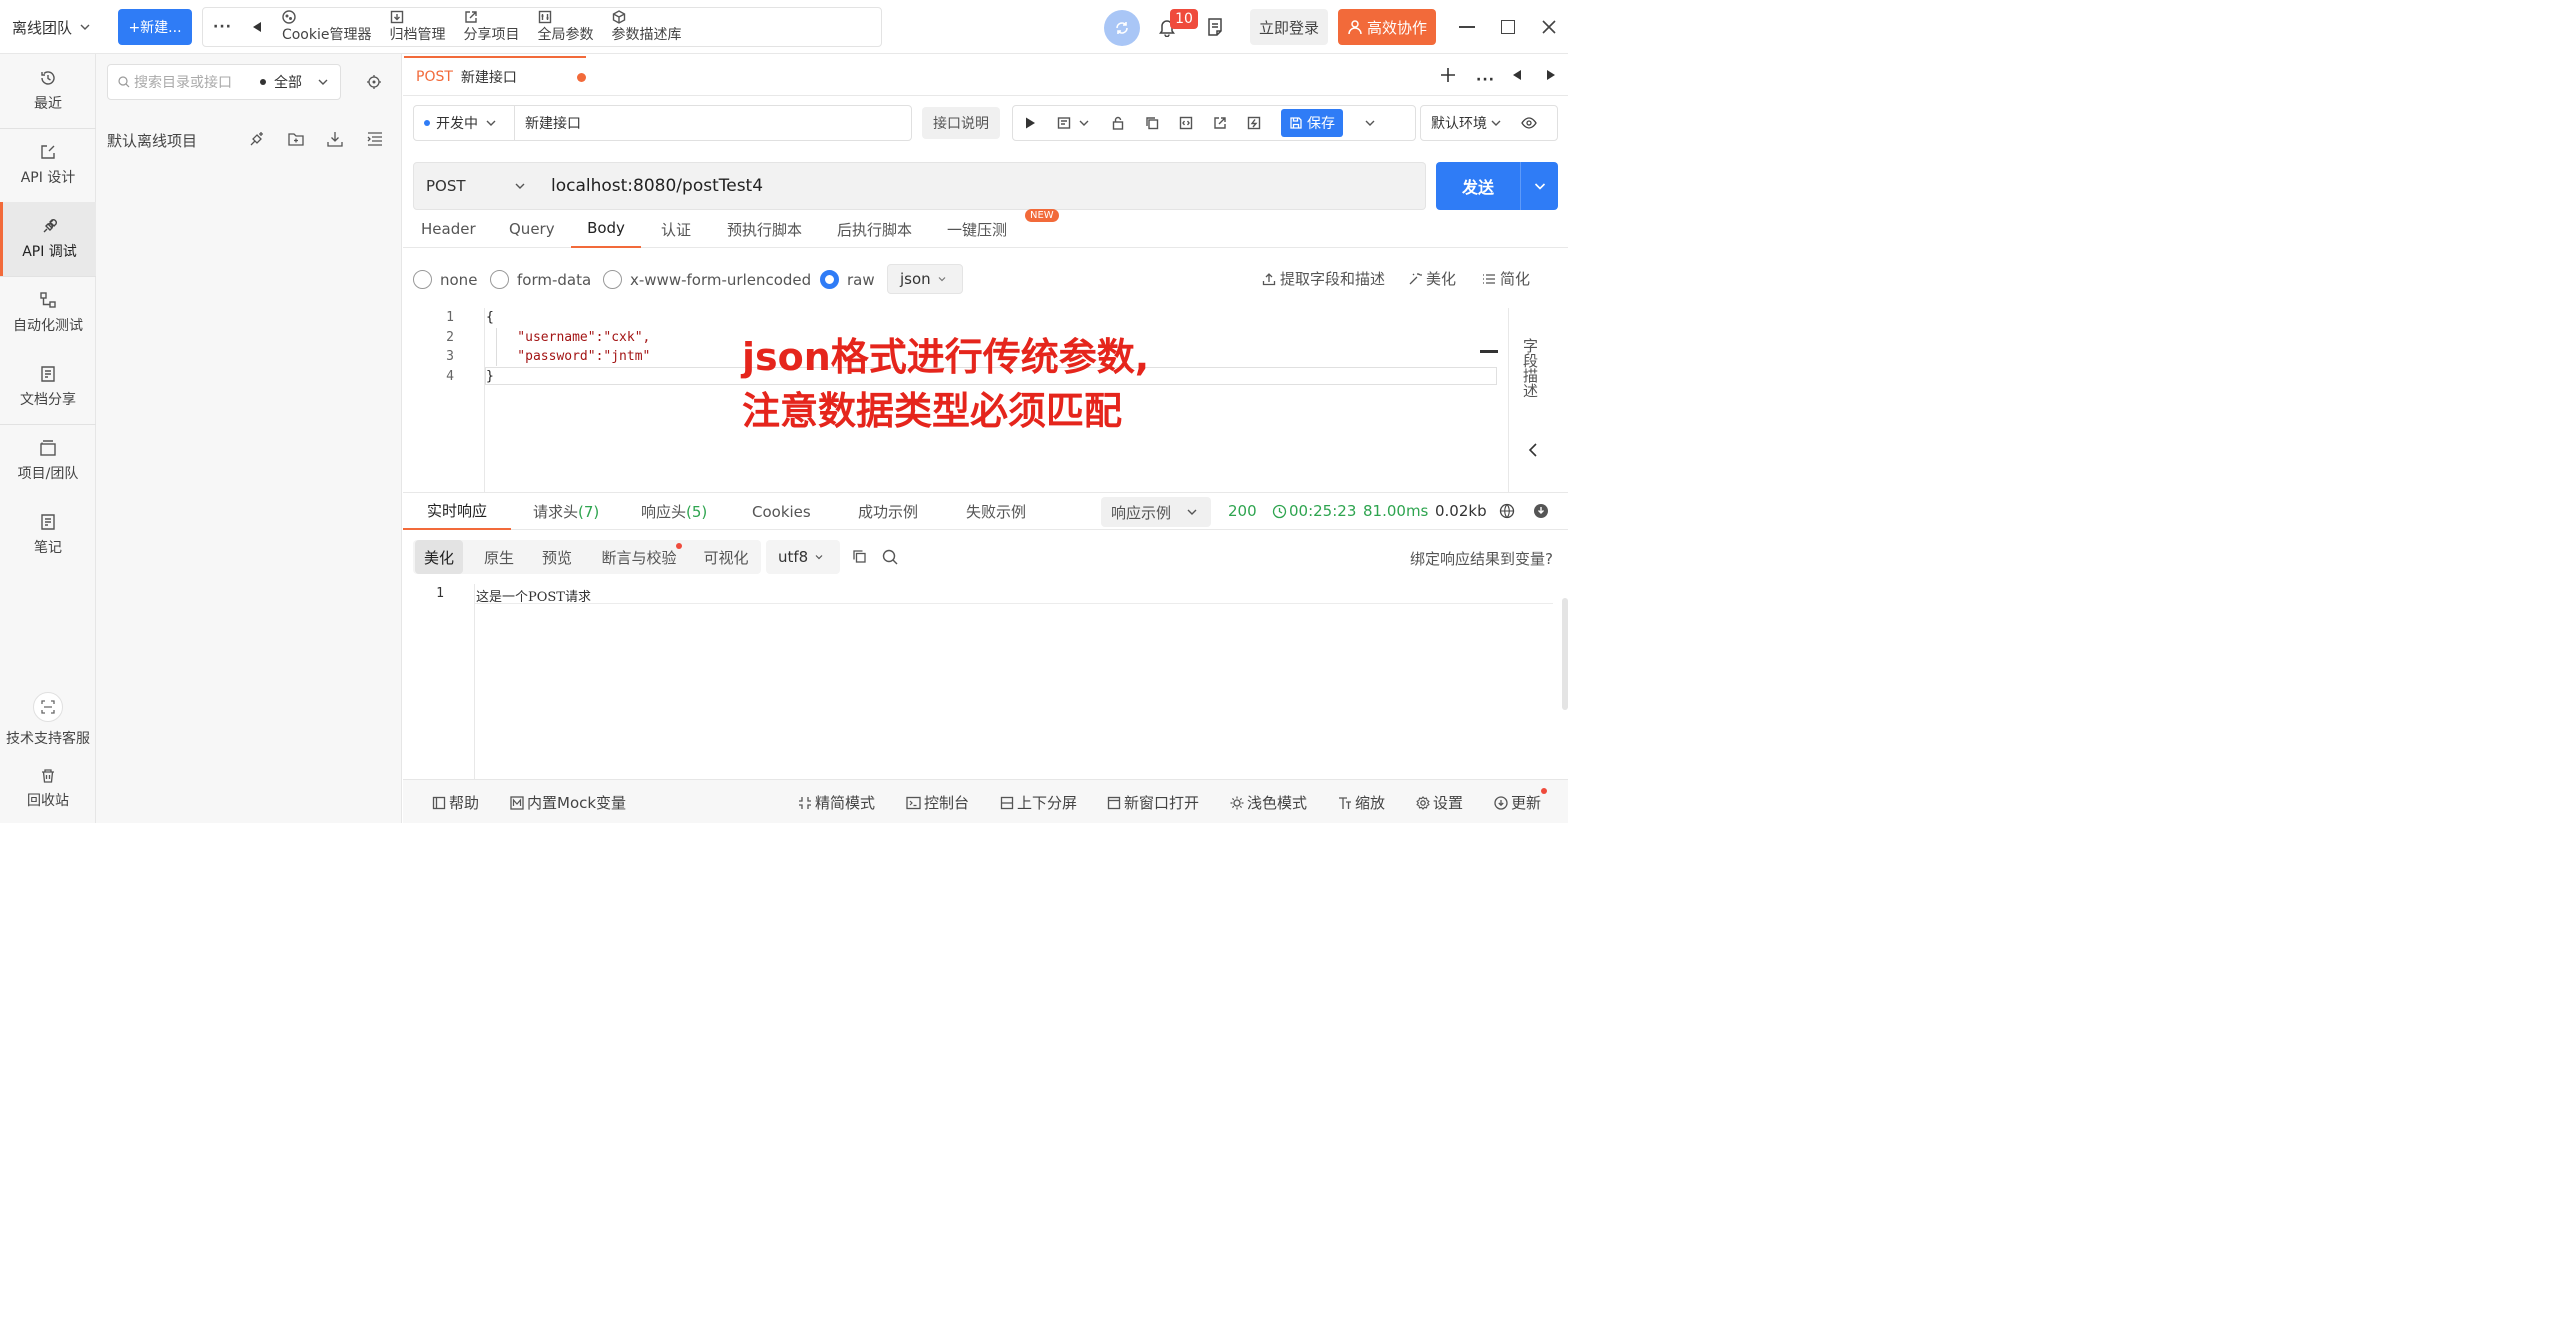 This screenshot has height=1344, width=2560. What do you see at coordinates (1541, 511) in the screenshot?
I see `download-response-button` at bounding box center [1541, 511].